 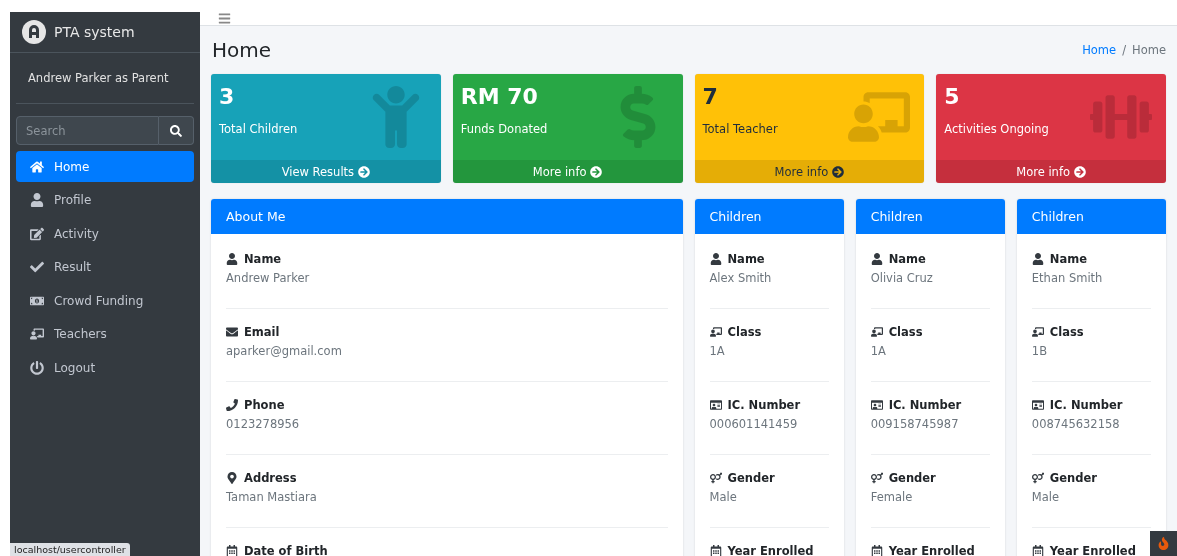 What do you see at coordinates (952, 96) in the screenshot?
I see `stat-value: 5` at bounding box center [952, 96].